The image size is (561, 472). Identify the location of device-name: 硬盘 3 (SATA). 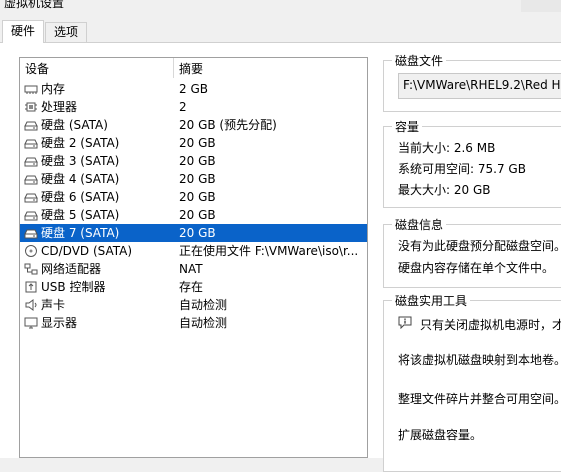
(80, 161).